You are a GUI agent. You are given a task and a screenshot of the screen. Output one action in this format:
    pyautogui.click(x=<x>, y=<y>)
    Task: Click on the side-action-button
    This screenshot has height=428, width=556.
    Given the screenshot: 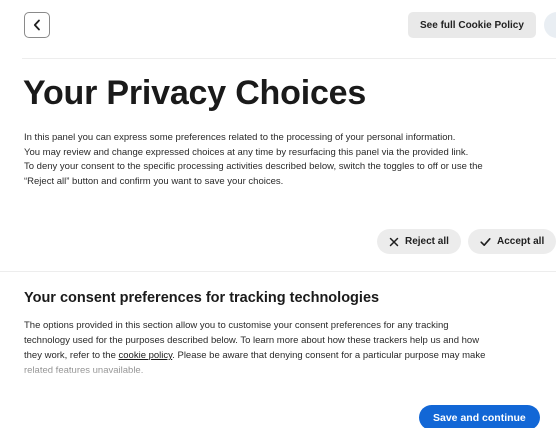 What is the action you would take?
    pyautogui.click(x=550, y=25)
    